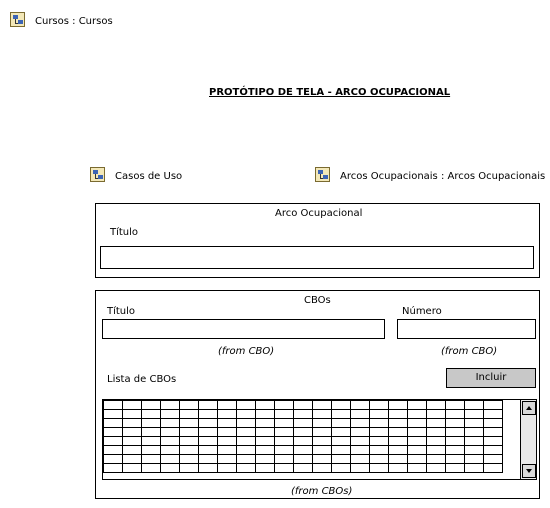  Describe the element at coordinates (422, 311) in the screenshot. I see `cbo-numero-label: Número` at that location.